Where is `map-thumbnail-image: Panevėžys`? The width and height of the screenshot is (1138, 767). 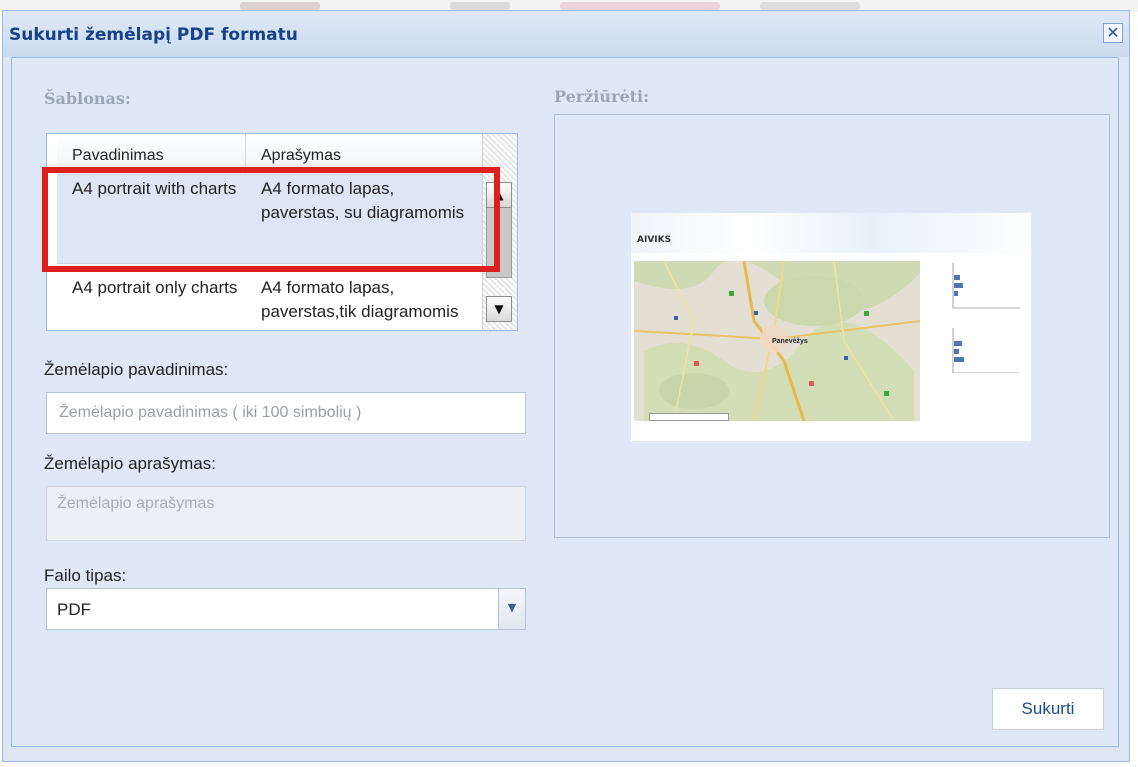
map-thumbnail-image: Panevėžys is located at coordinates (777, 341).